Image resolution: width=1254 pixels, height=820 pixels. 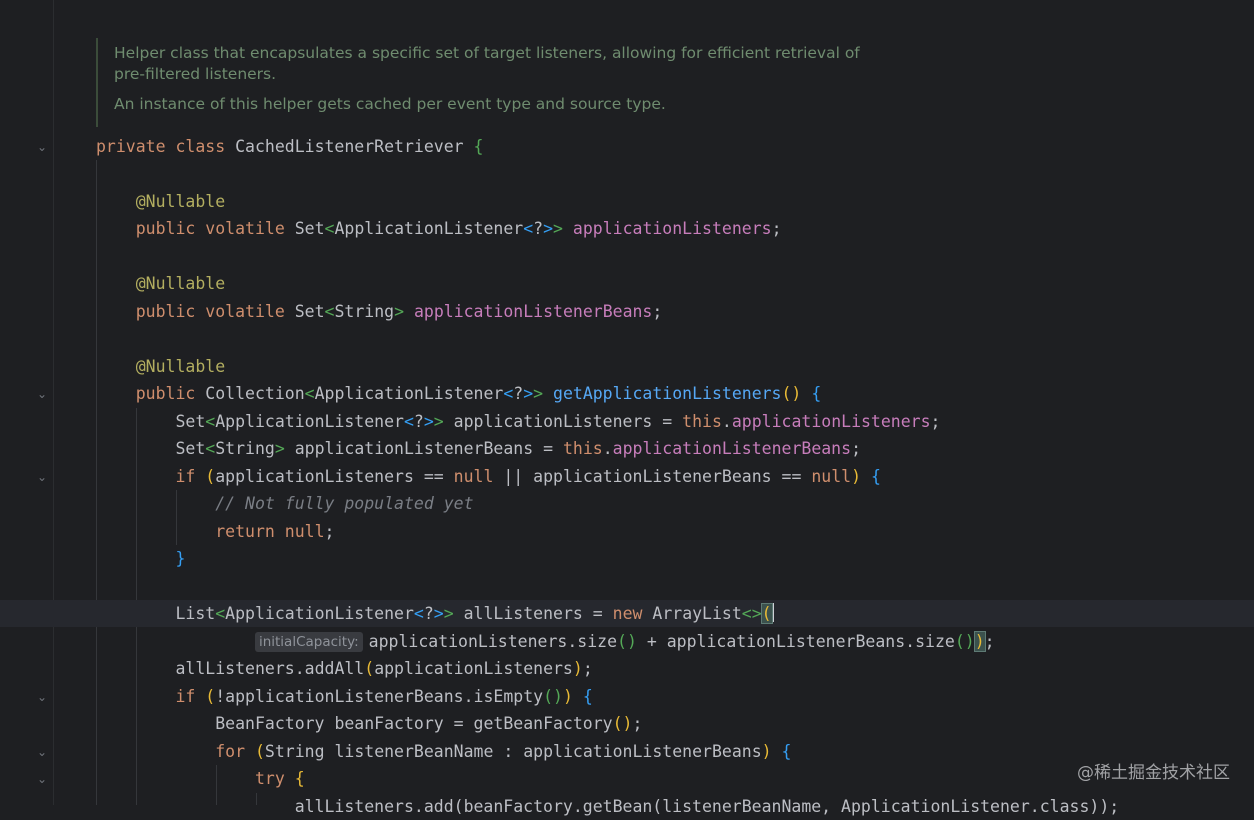 I want to click on token: ArrayList, so click(x=697, y=613).